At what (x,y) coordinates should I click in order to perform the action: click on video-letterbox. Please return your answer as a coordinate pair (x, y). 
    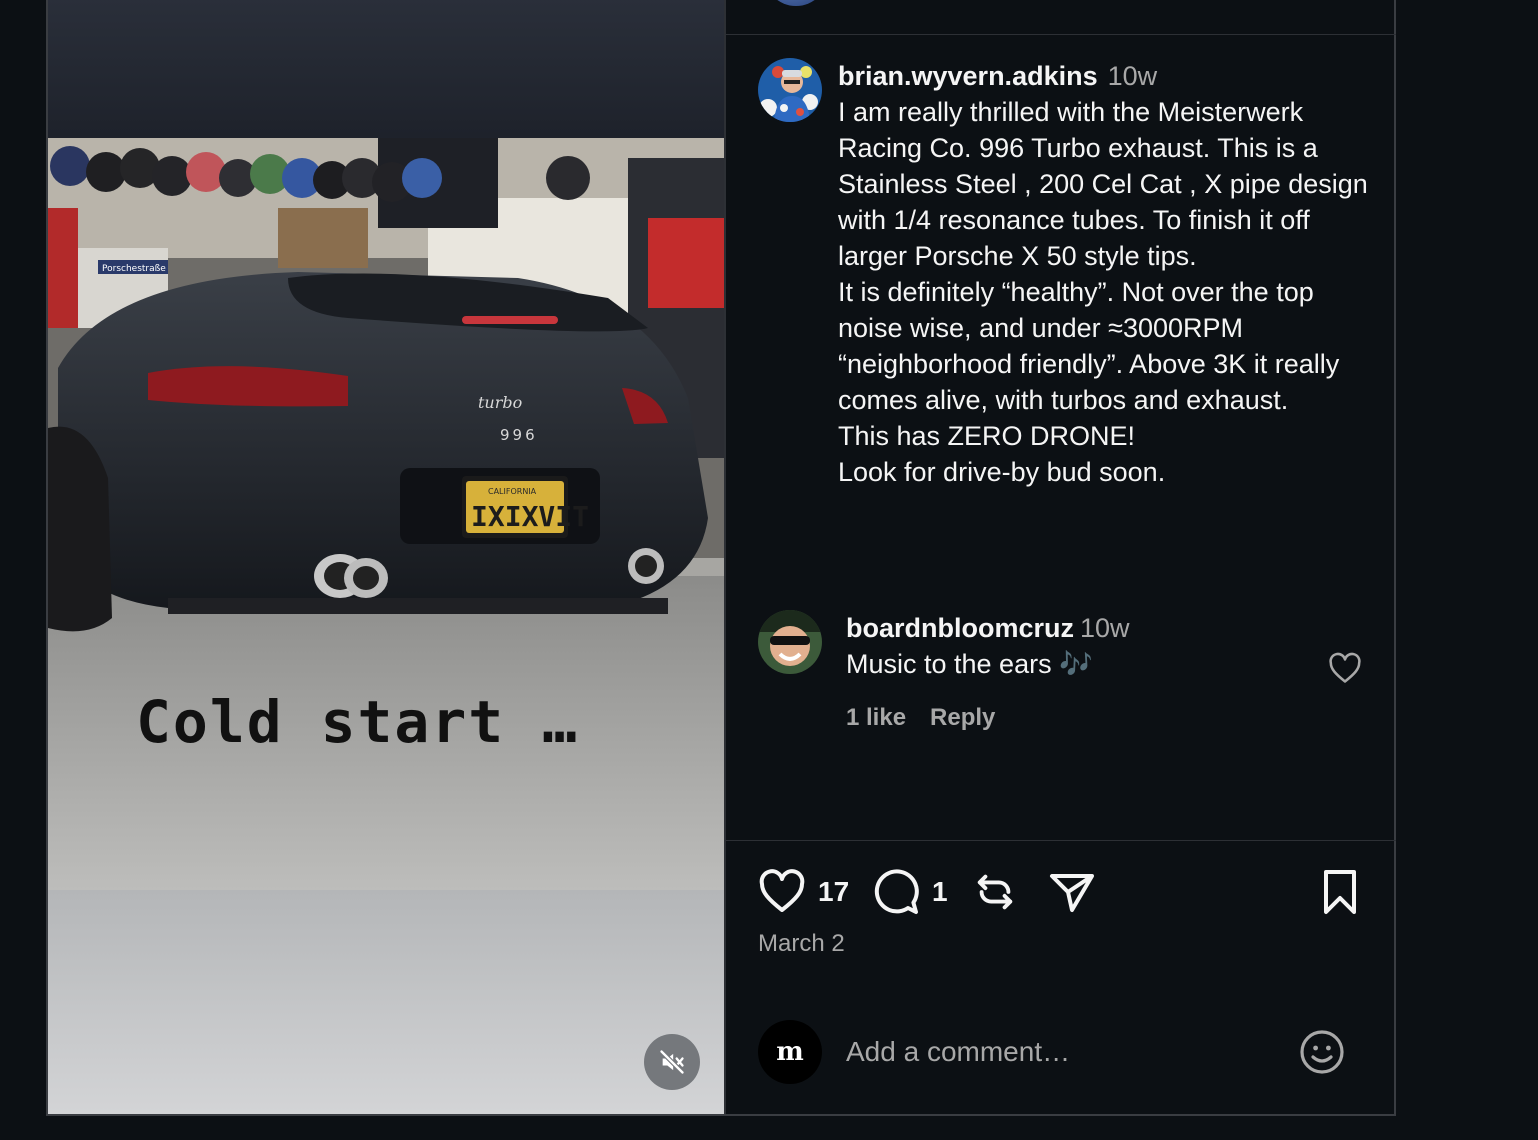
    Looking at the image, I should click on (386, 1002).